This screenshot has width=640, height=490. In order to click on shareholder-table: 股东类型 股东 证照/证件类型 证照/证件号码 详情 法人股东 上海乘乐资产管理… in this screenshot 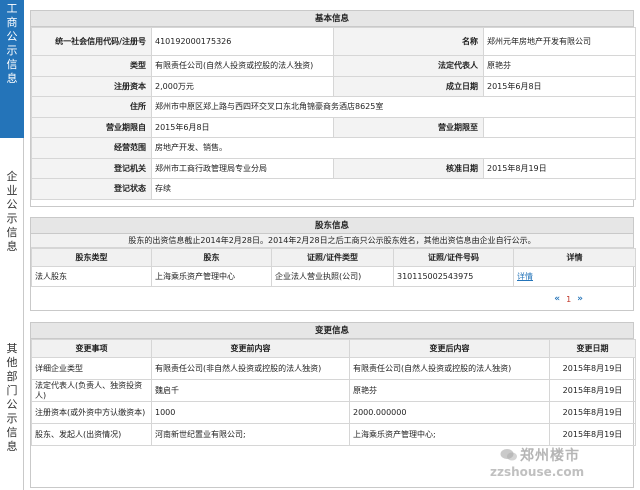, I will do `click(333, 267)`.